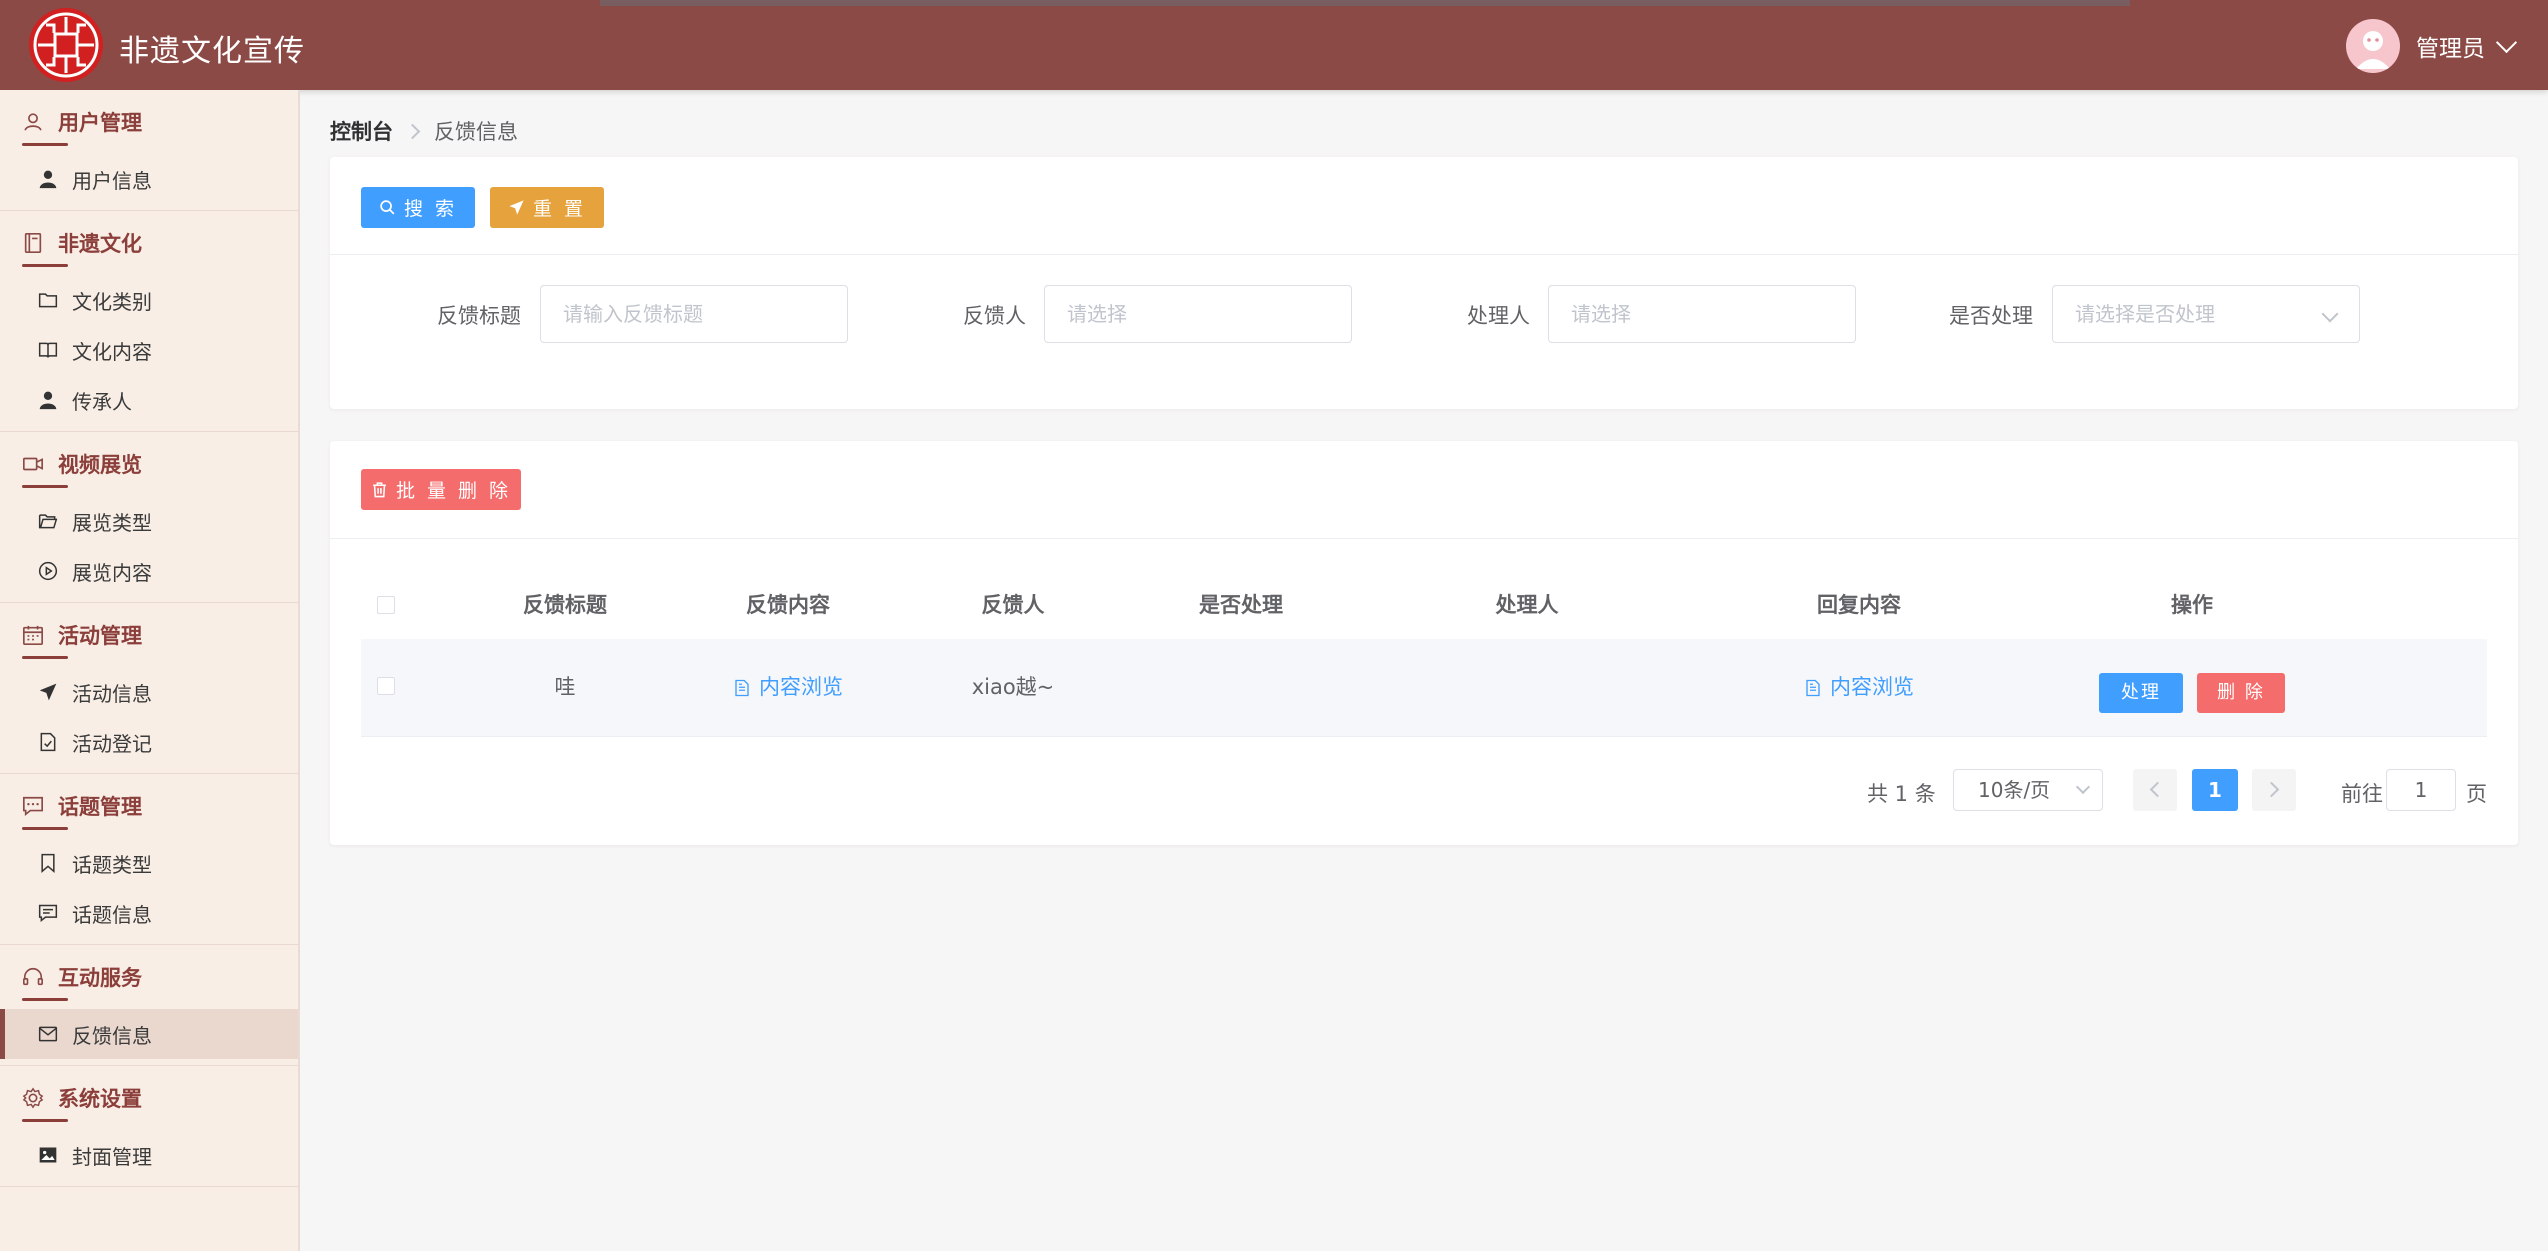 The image size is (2548, 1251). I want to click on sidebar-group-video: 视频展览 展览类型 展览内容, so click(149, 517).